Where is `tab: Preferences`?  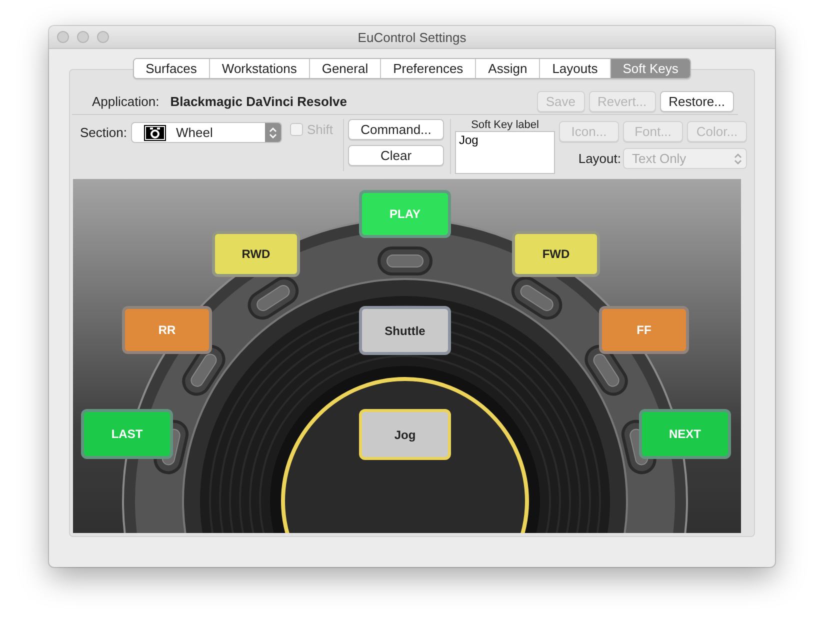 tab: Preferences is located at coordinates (428, 68).